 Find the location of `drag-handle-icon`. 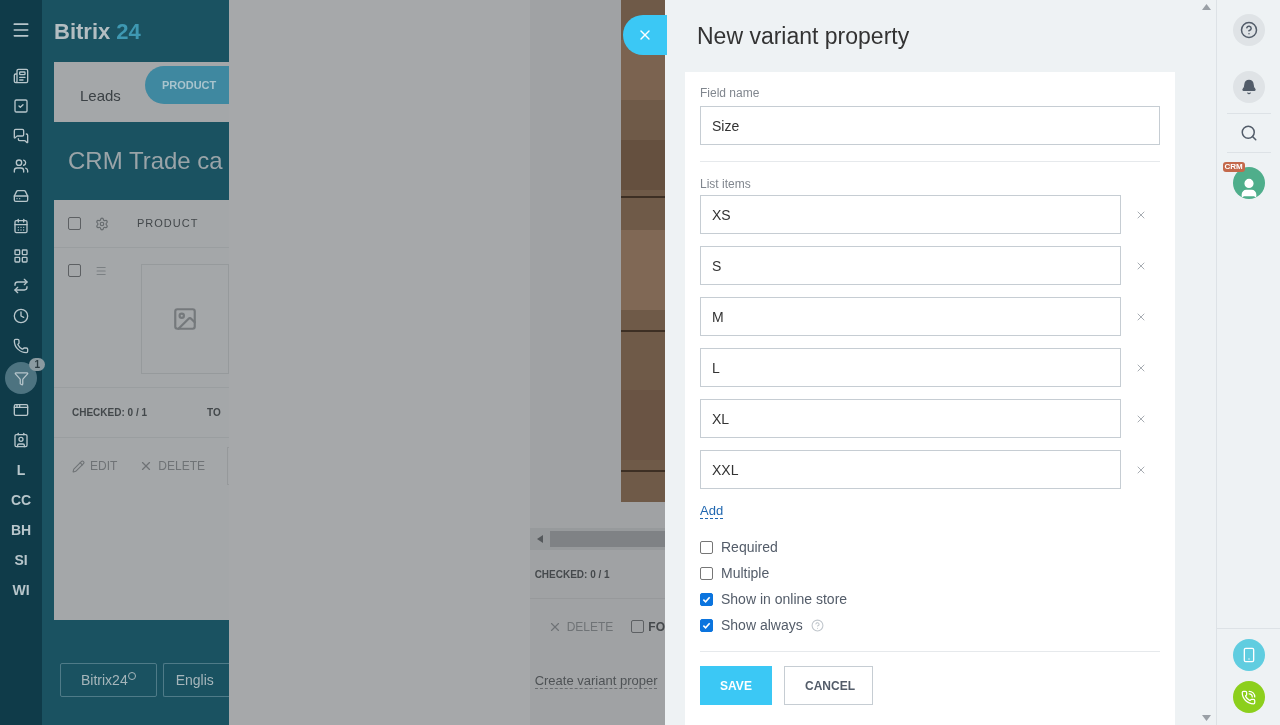

drag-handle-icon is located at coordinates (101, 271).